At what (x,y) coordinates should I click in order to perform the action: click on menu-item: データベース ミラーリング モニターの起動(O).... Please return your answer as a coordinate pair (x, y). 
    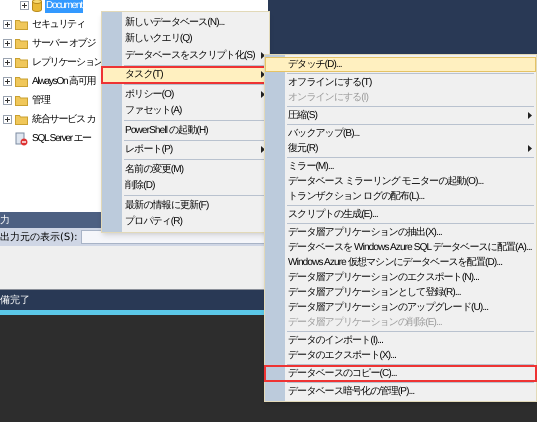
    Looking at the image, I should click on (400, 181).